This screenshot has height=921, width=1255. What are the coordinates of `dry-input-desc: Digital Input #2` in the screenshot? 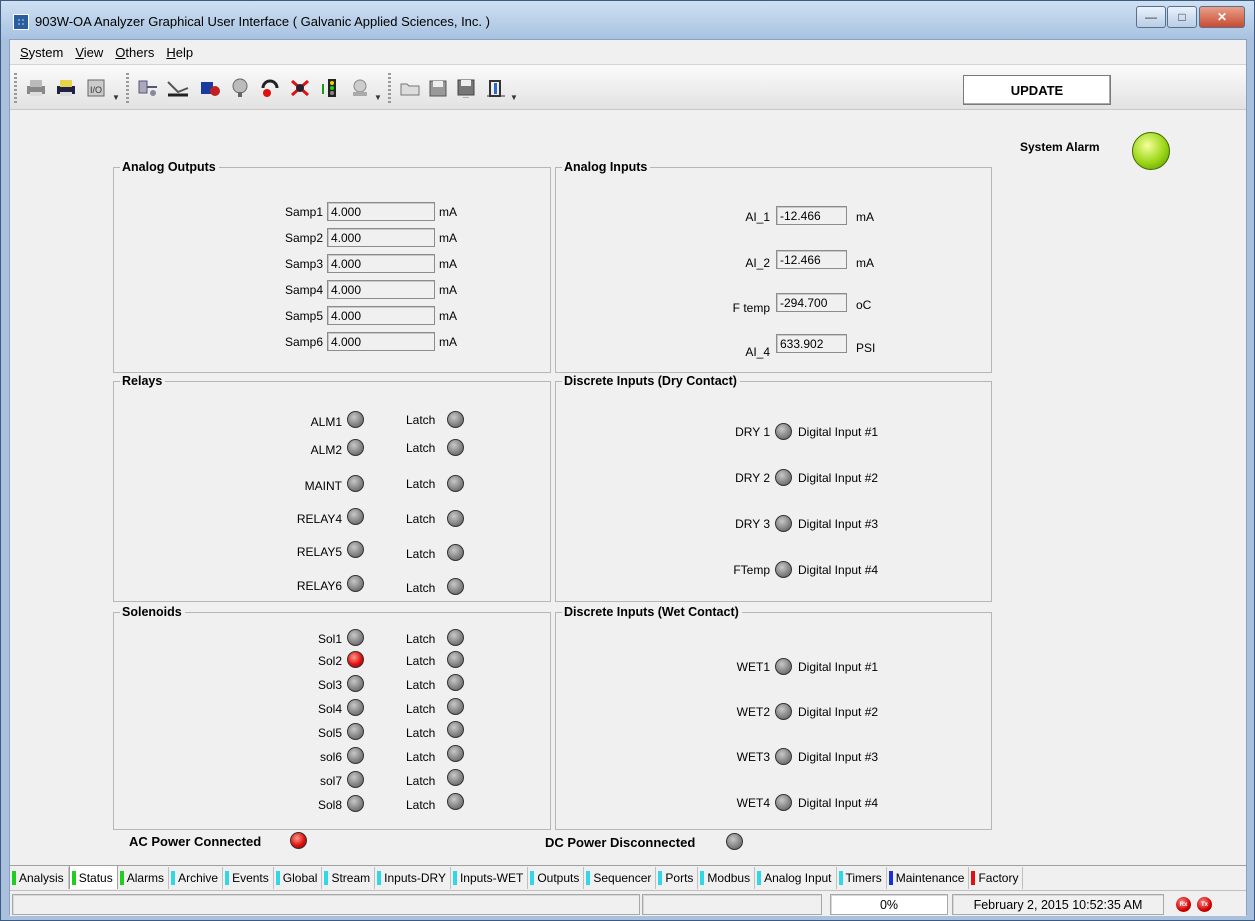 It's located at (838, 478).